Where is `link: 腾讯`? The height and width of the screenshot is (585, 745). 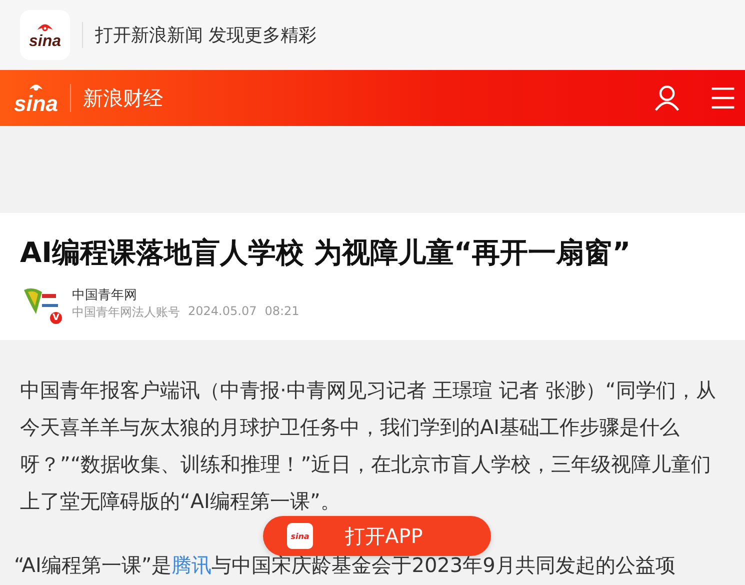 link: 腾讯 is located at coordinates (192, 565).